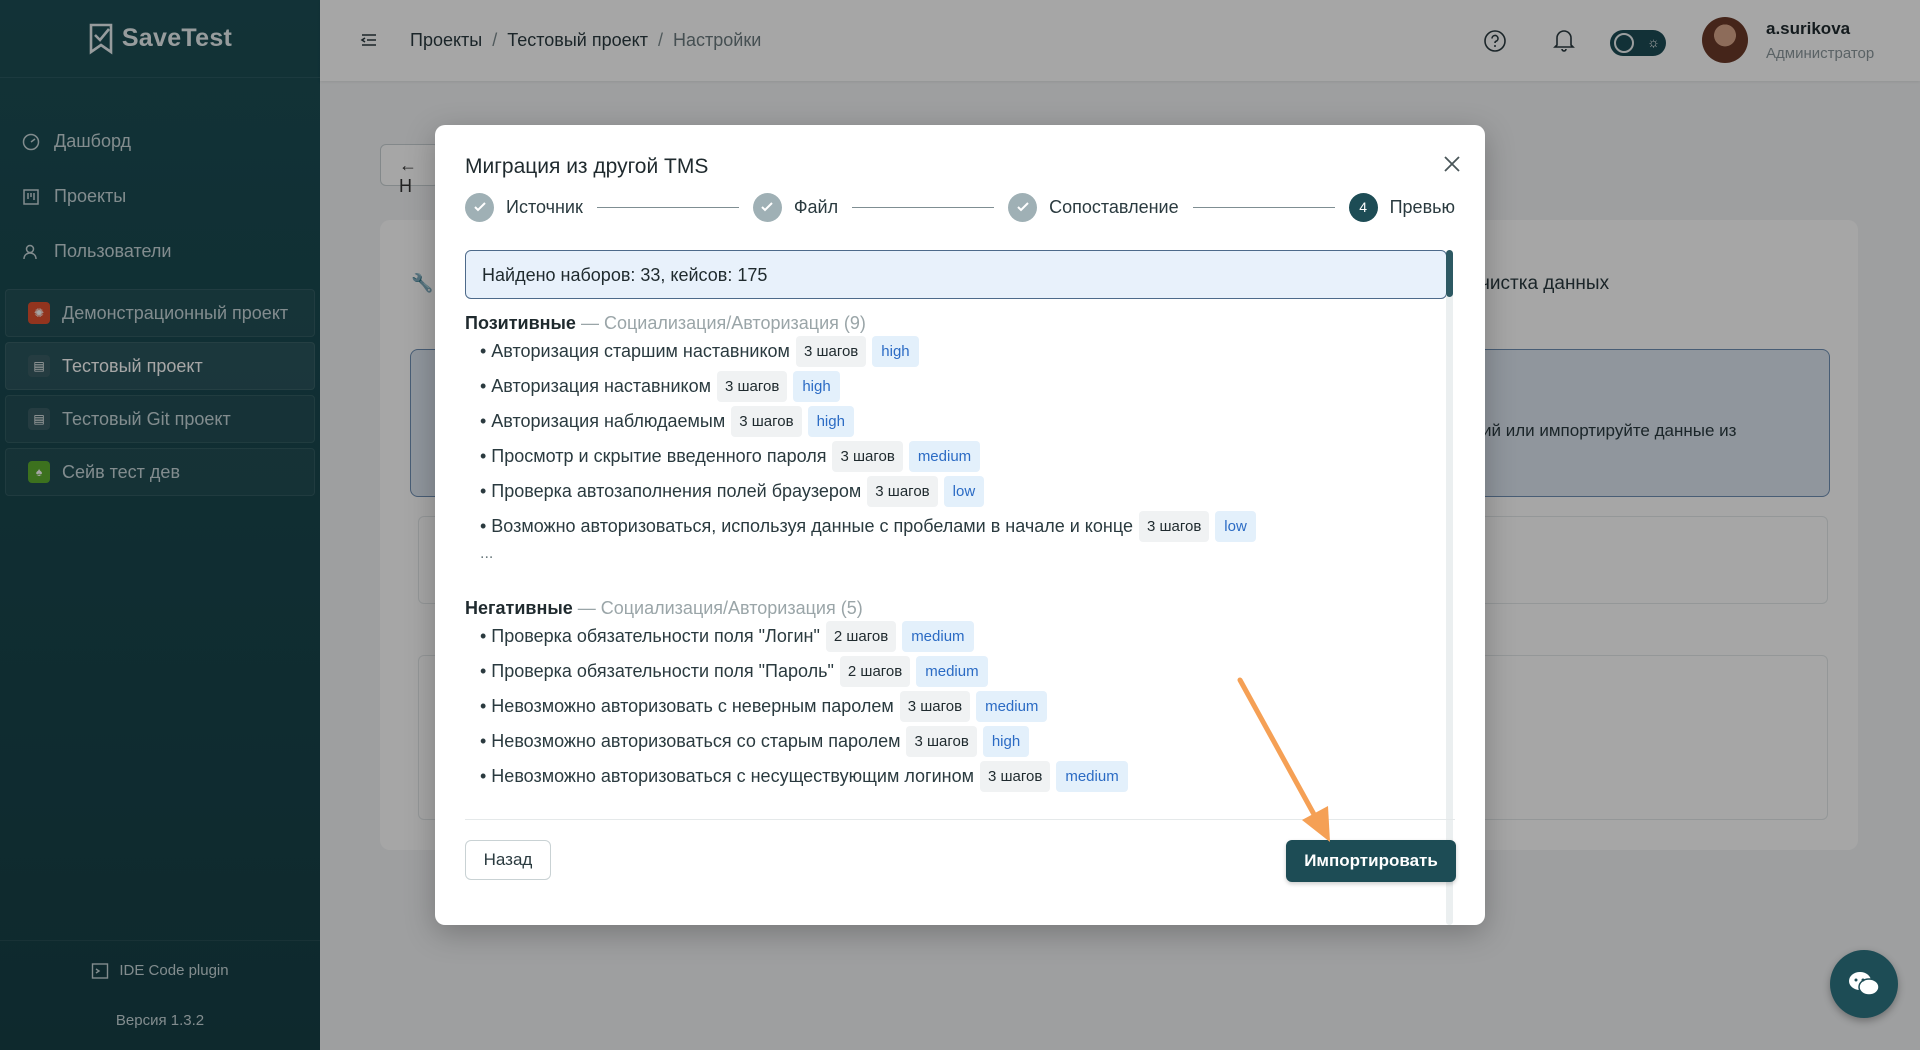  What do you see at coordinates (1449, 587) in the screenshot?
I see `scrollbar` at bounding box center [1449, 587].